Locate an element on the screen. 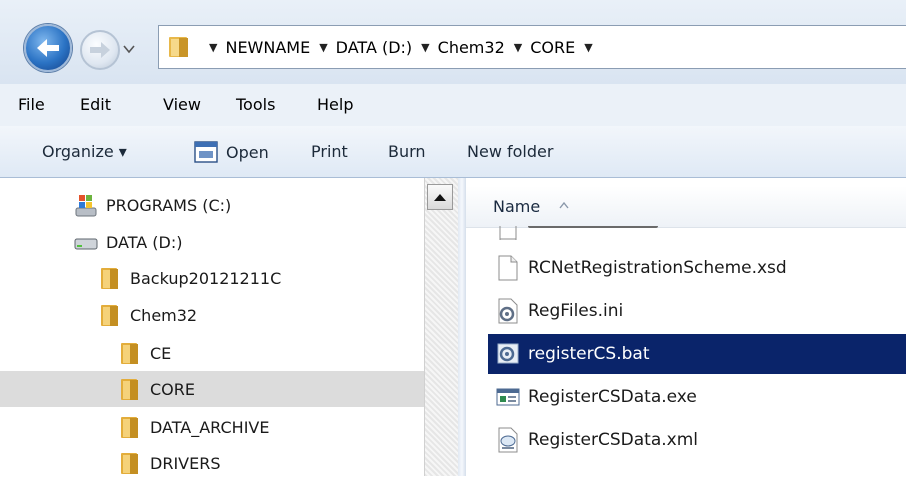 The height and width of the screenshot is (481, 906). xml-file-icon is located at coordinates (508, 440).